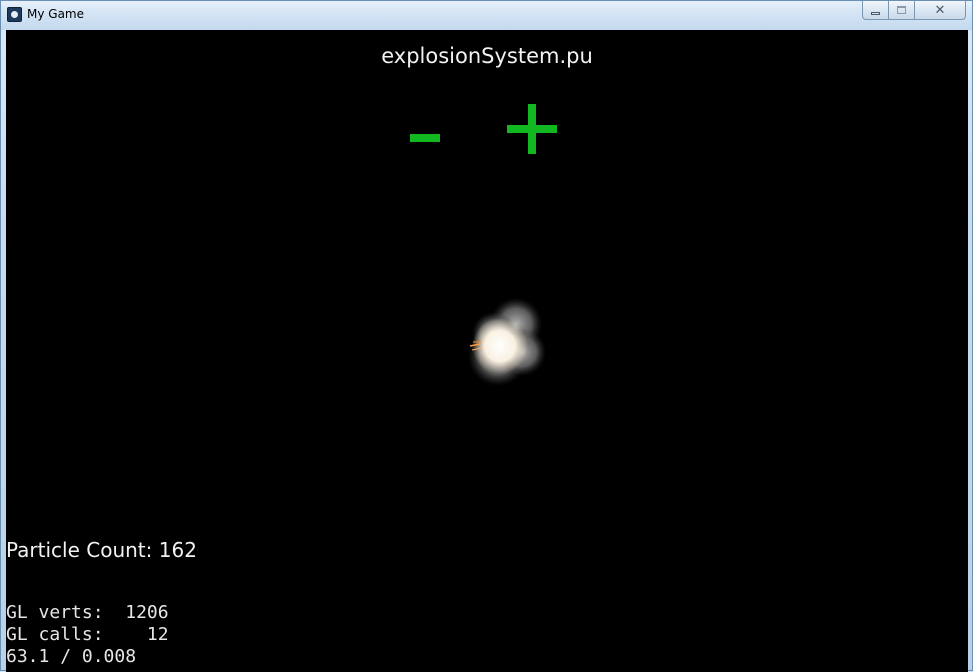 The width and height of the screenshot is (973, 672). What do you see at coordinates (55, 634) in the screenshot?
I see `gl-calls-label: GL calls:` at bounding box center [55, 634].